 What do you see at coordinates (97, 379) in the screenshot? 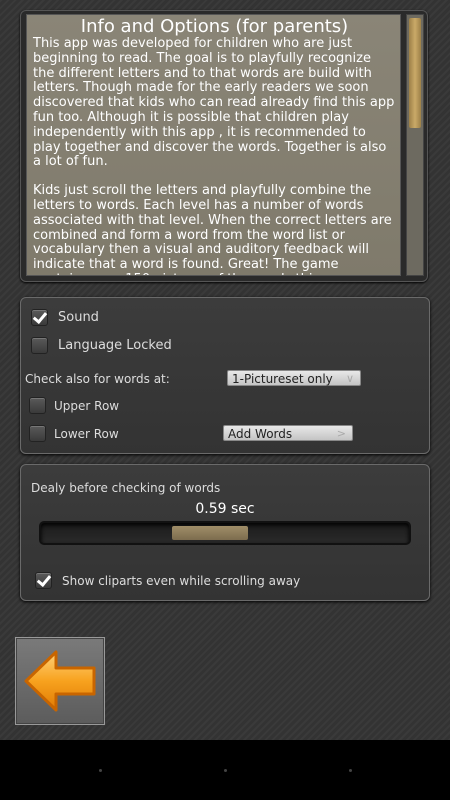
I see `check-words-label: Check also for words at:` at bounding box center [97, 379].